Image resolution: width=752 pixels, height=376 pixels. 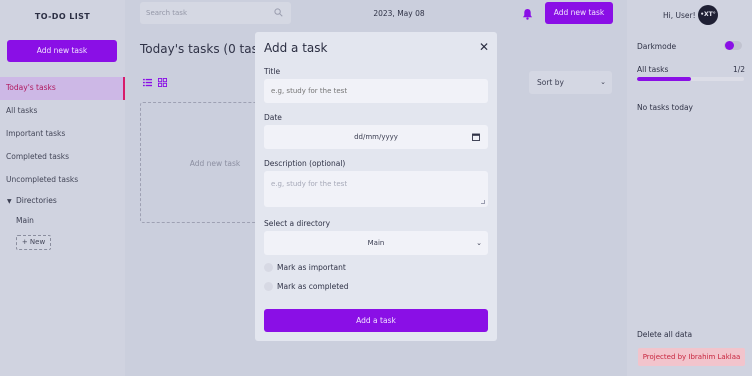 What do you see at coordinates (691, 357) in the screenshot?
I see `credit-badge: Projected by Ibrahim Laklaa` at bounding box center [691, 357].